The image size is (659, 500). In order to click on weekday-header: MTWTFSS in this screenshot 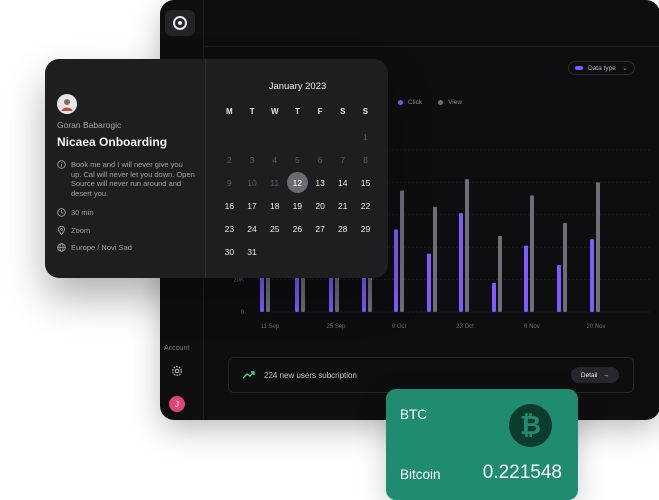, I will do `click(297, 111)`.